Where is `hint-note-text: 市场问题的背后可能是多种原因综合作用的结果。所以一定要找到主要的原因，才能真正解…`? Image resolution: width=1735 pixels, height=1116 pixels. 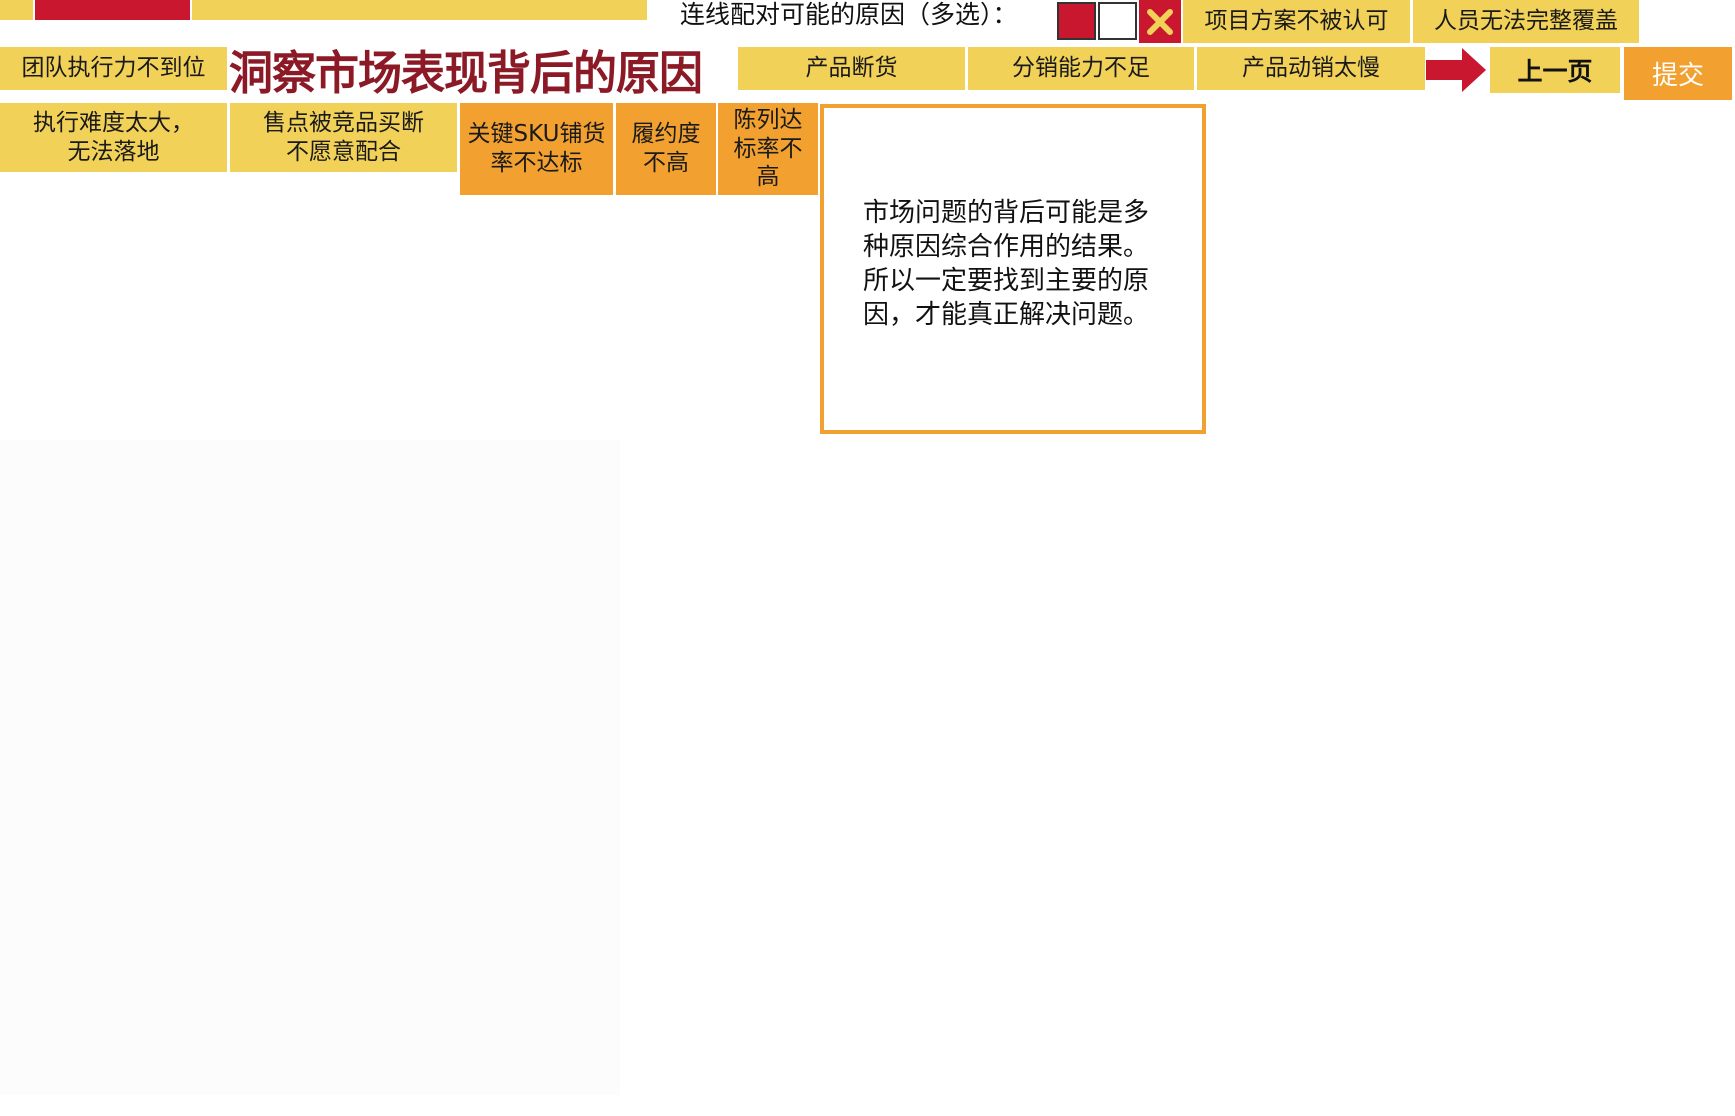
hint-note-text: 市场问题的背后可能是多种原因综合作用的结果。所以一定要找到主要的原因，才能真正解… is located at coordinates (1006, 264).